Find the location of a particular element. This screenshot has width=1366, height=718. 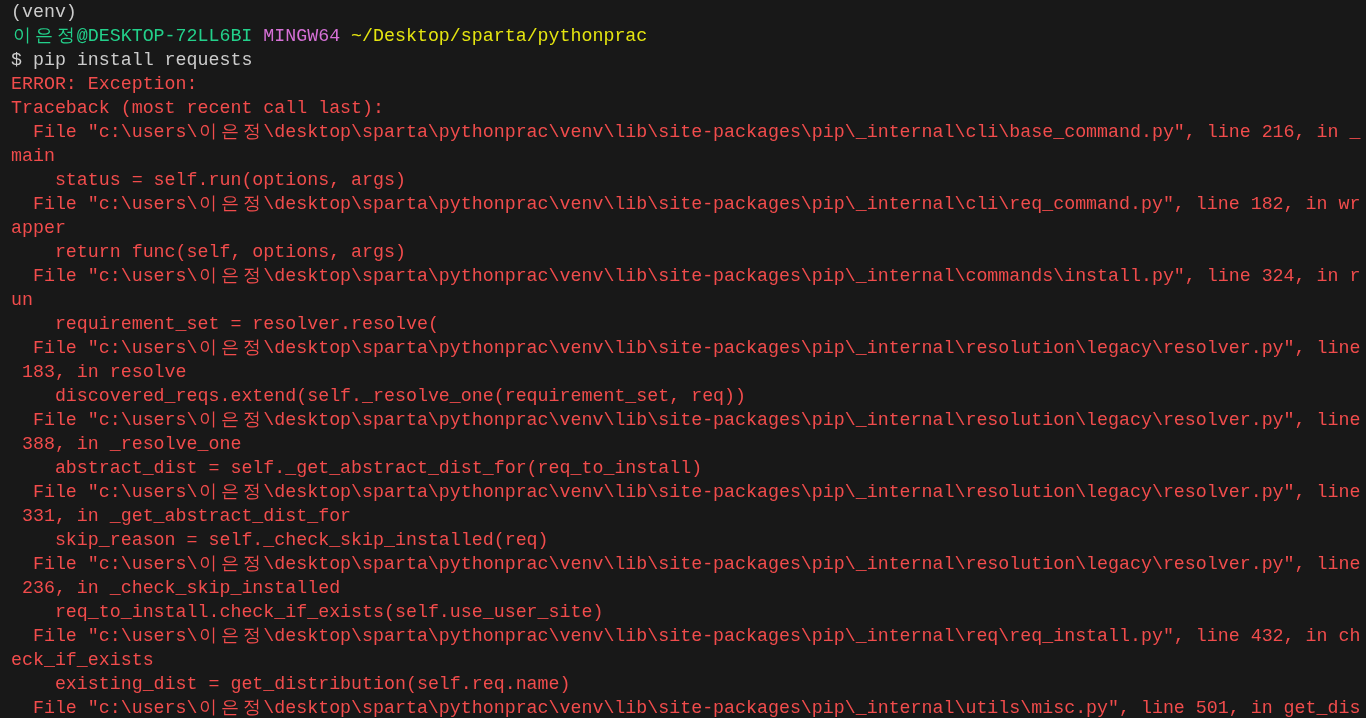

error-line: un is located at coordinates (22, 300).